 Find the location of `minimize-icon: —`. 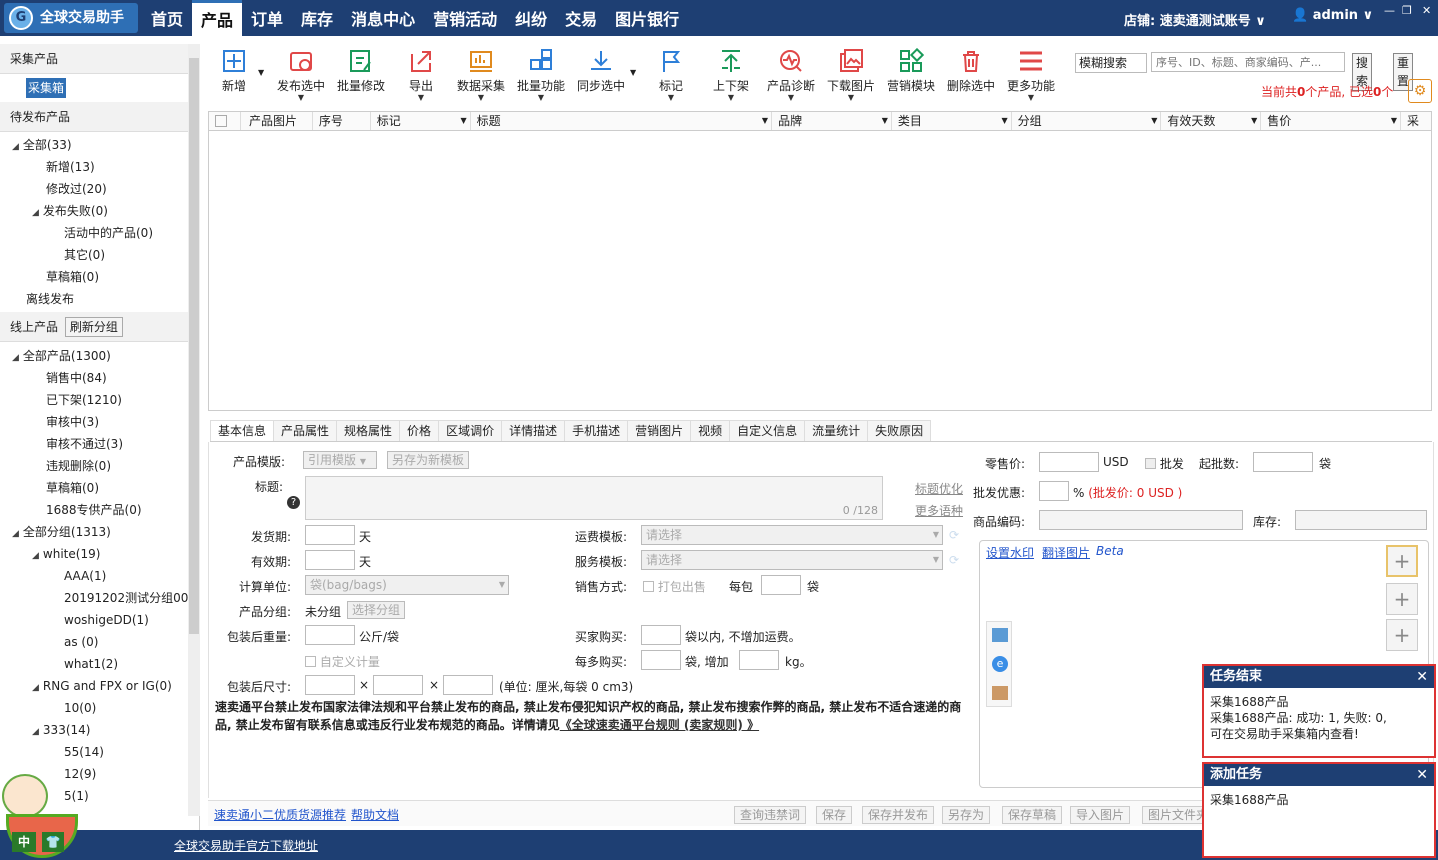

minimize-icon: — is located at coordinates (1389, 10).